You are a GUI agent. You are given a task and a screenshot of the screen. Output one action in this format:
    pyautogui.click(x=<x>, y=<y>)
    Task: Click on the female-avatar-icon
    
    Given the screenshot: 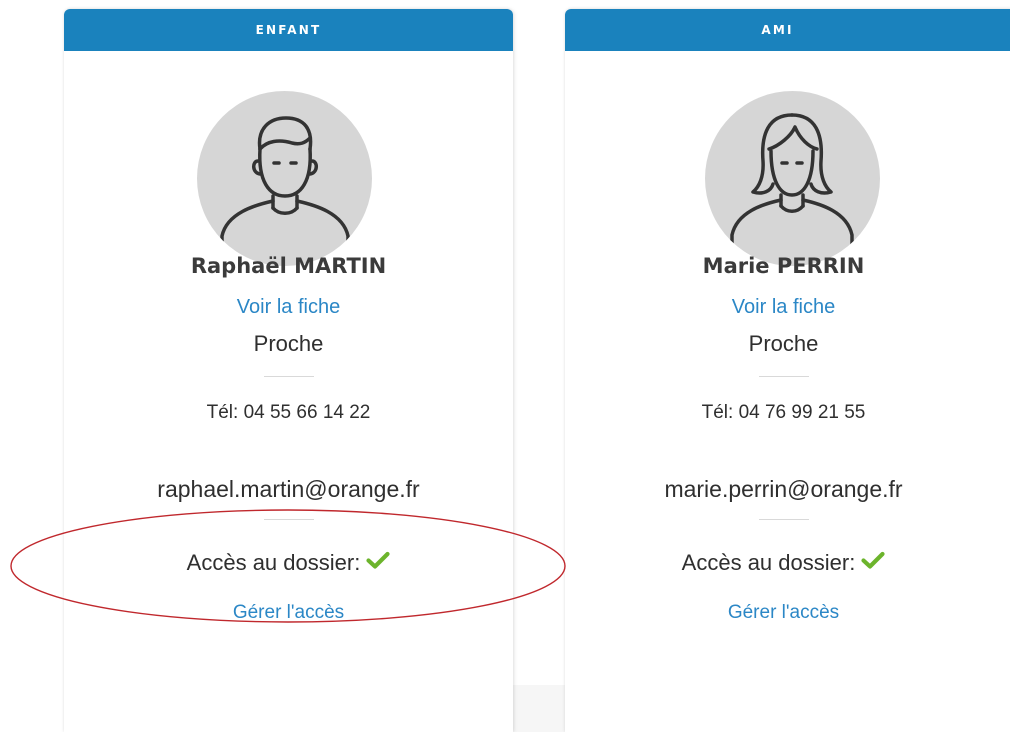 What is the action you would take?
    pyautogui.click(x=792, y=178)
    